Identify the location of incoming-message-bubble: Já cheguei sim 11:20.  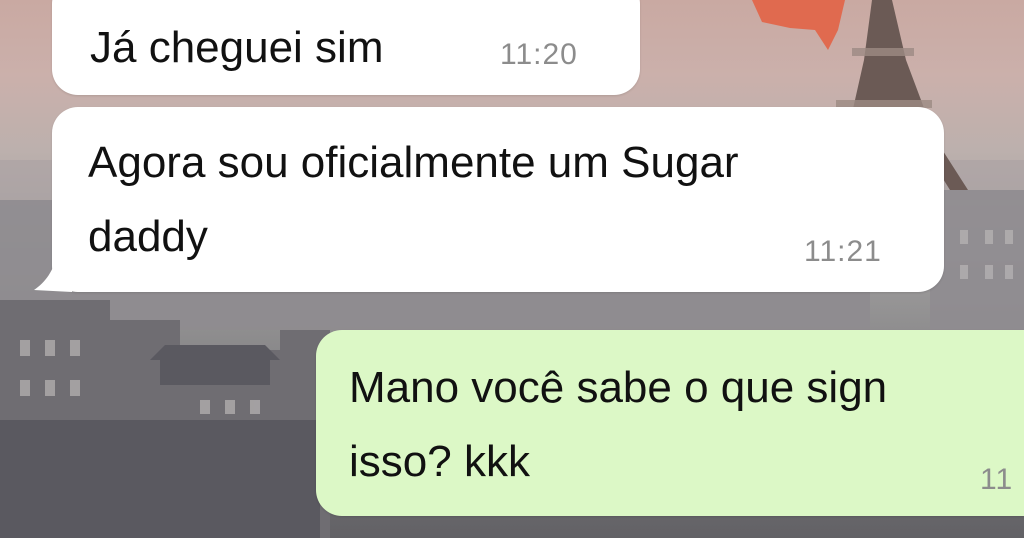
(346, 47).